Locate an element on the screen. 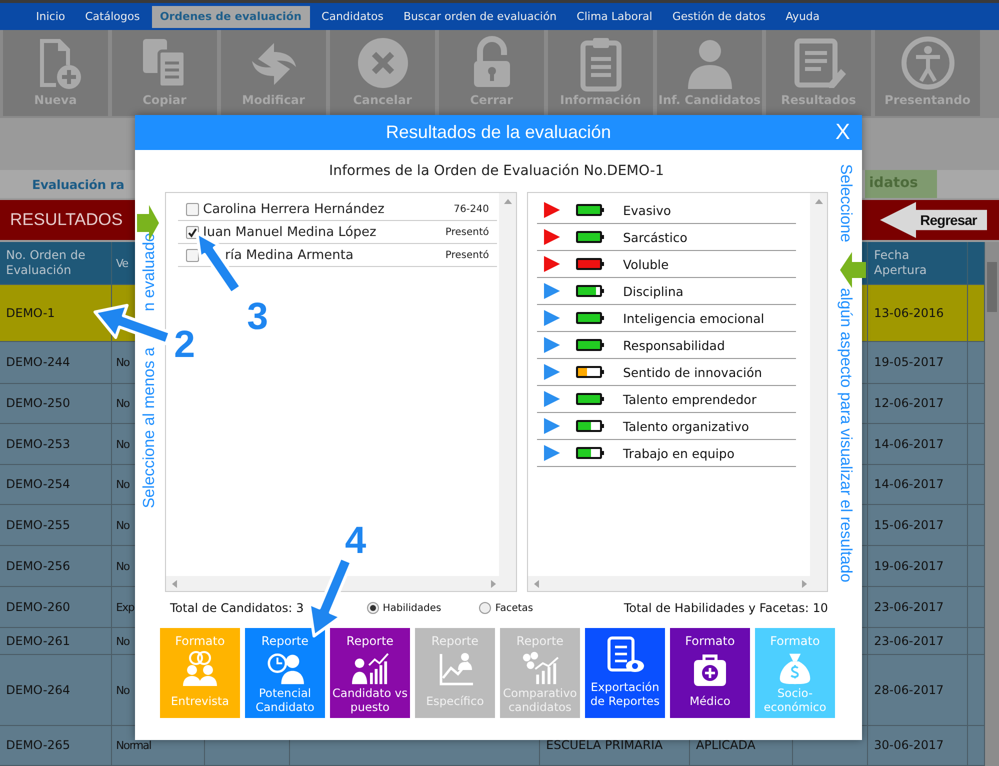  skill-name: Trabajo en equipo is located at coordinates (678, 453).